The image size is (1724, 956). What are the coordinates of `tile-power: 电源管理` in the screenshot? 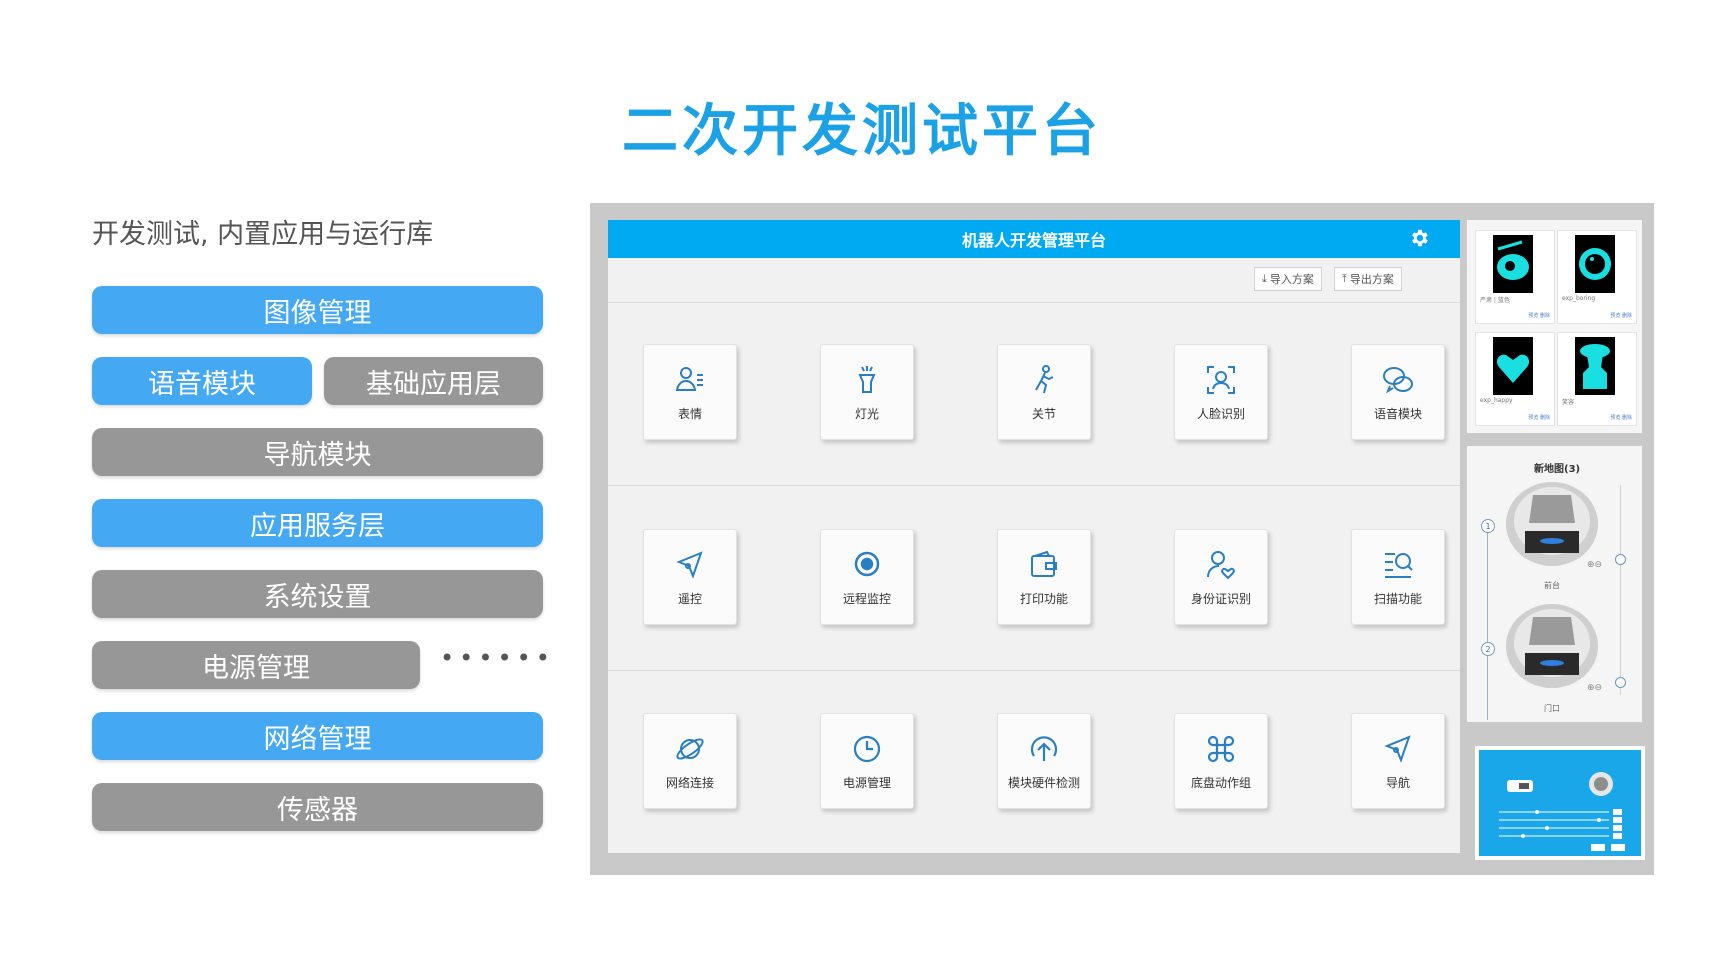 It's located at (867, 761).